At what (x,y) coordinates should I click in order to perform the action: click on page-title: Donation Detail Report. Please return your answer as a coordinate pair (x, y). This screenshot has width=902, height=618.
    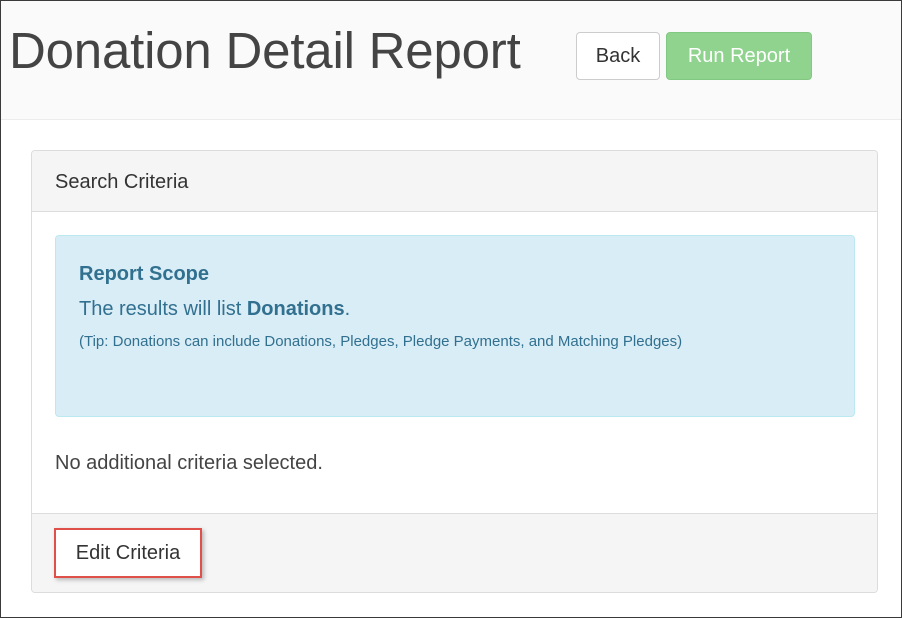
    Looking at the image, I should click on (265, 50).